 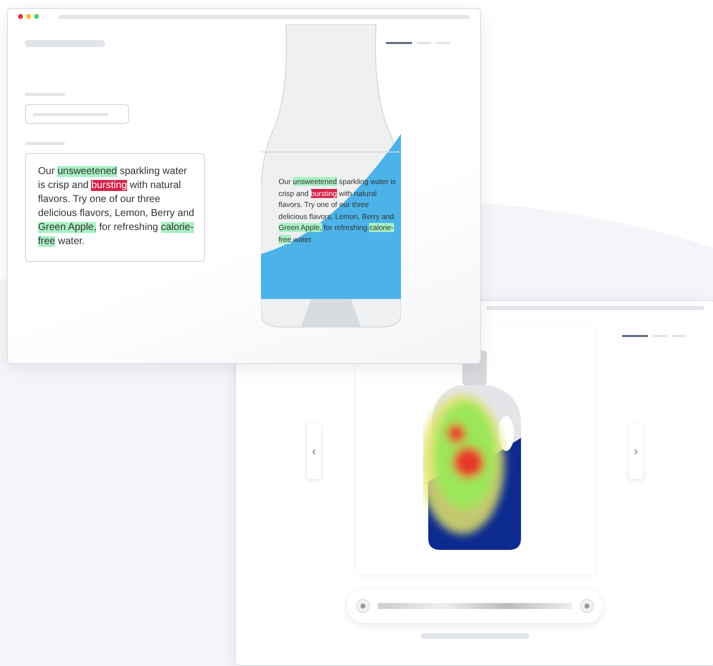 I want to click on copy-text: Our unsweetened sparkling water is crisp and bursting with natural flavors. Try one of our three delicious flavors, Lemon, Berry and Green Apple, for refreshing calorie-free water., so click(x=115, y=207).